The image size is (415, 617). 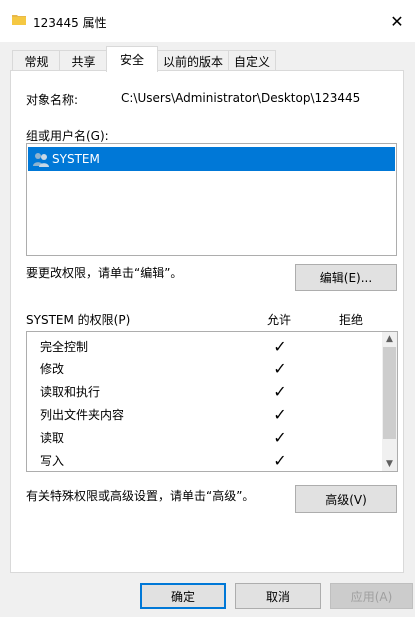 I want to click on object-name-value: C:\Users\Administrator\Desktop\123445, so click(x=241, y=98).